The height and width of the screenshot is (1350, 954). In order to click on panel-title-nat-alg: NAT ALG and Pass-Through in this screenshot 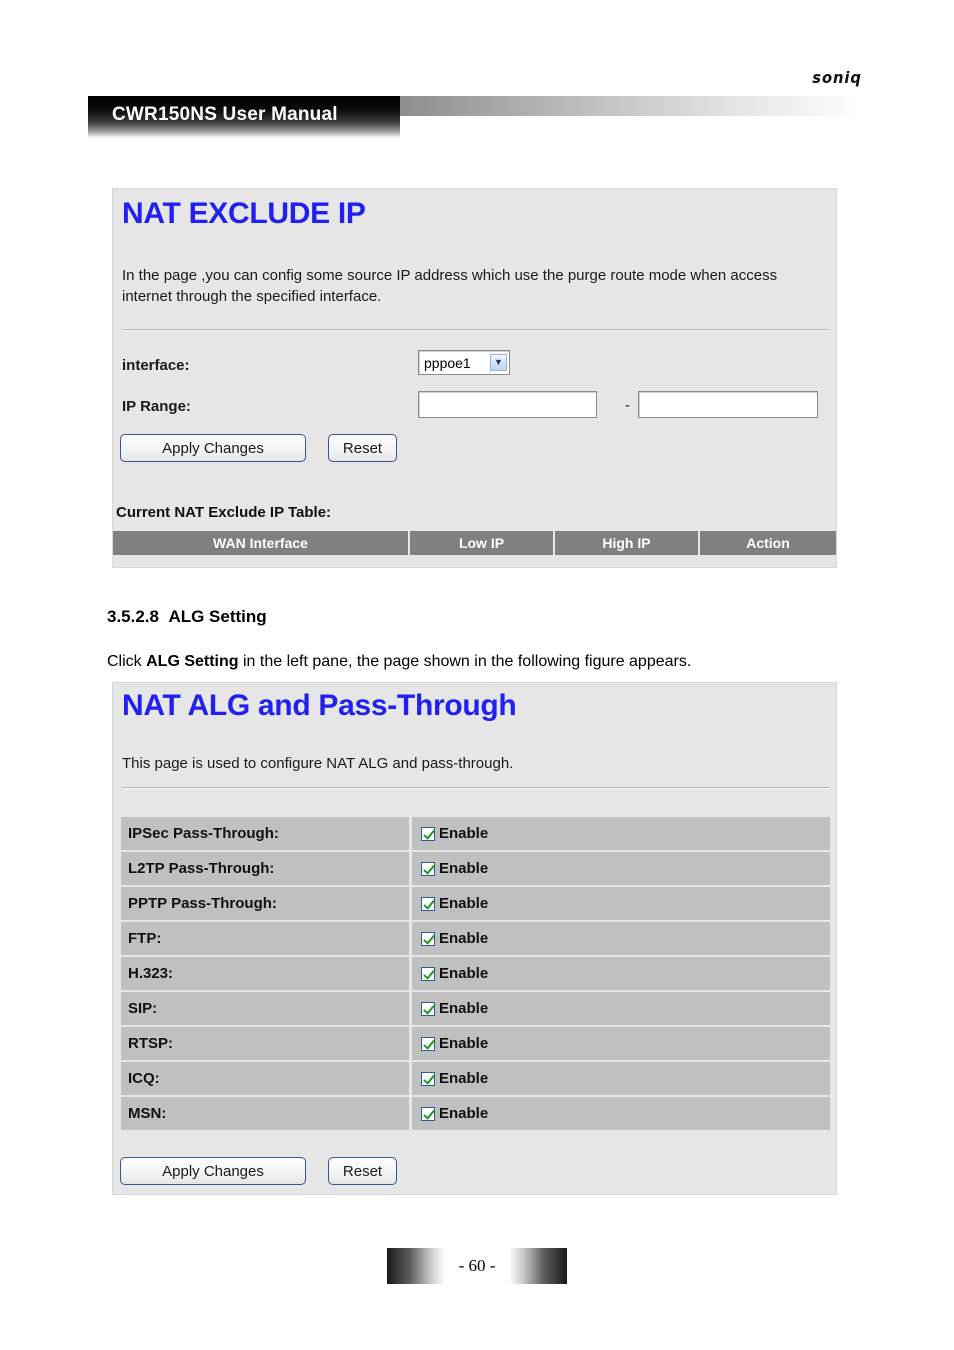, I will do `click(319, 705)`.